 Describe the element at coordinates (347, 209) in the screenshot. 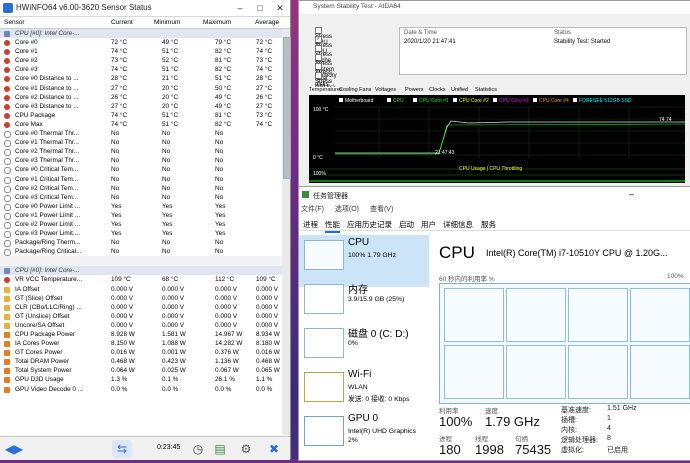

I see `menu-options: 选项(O)` at that location.